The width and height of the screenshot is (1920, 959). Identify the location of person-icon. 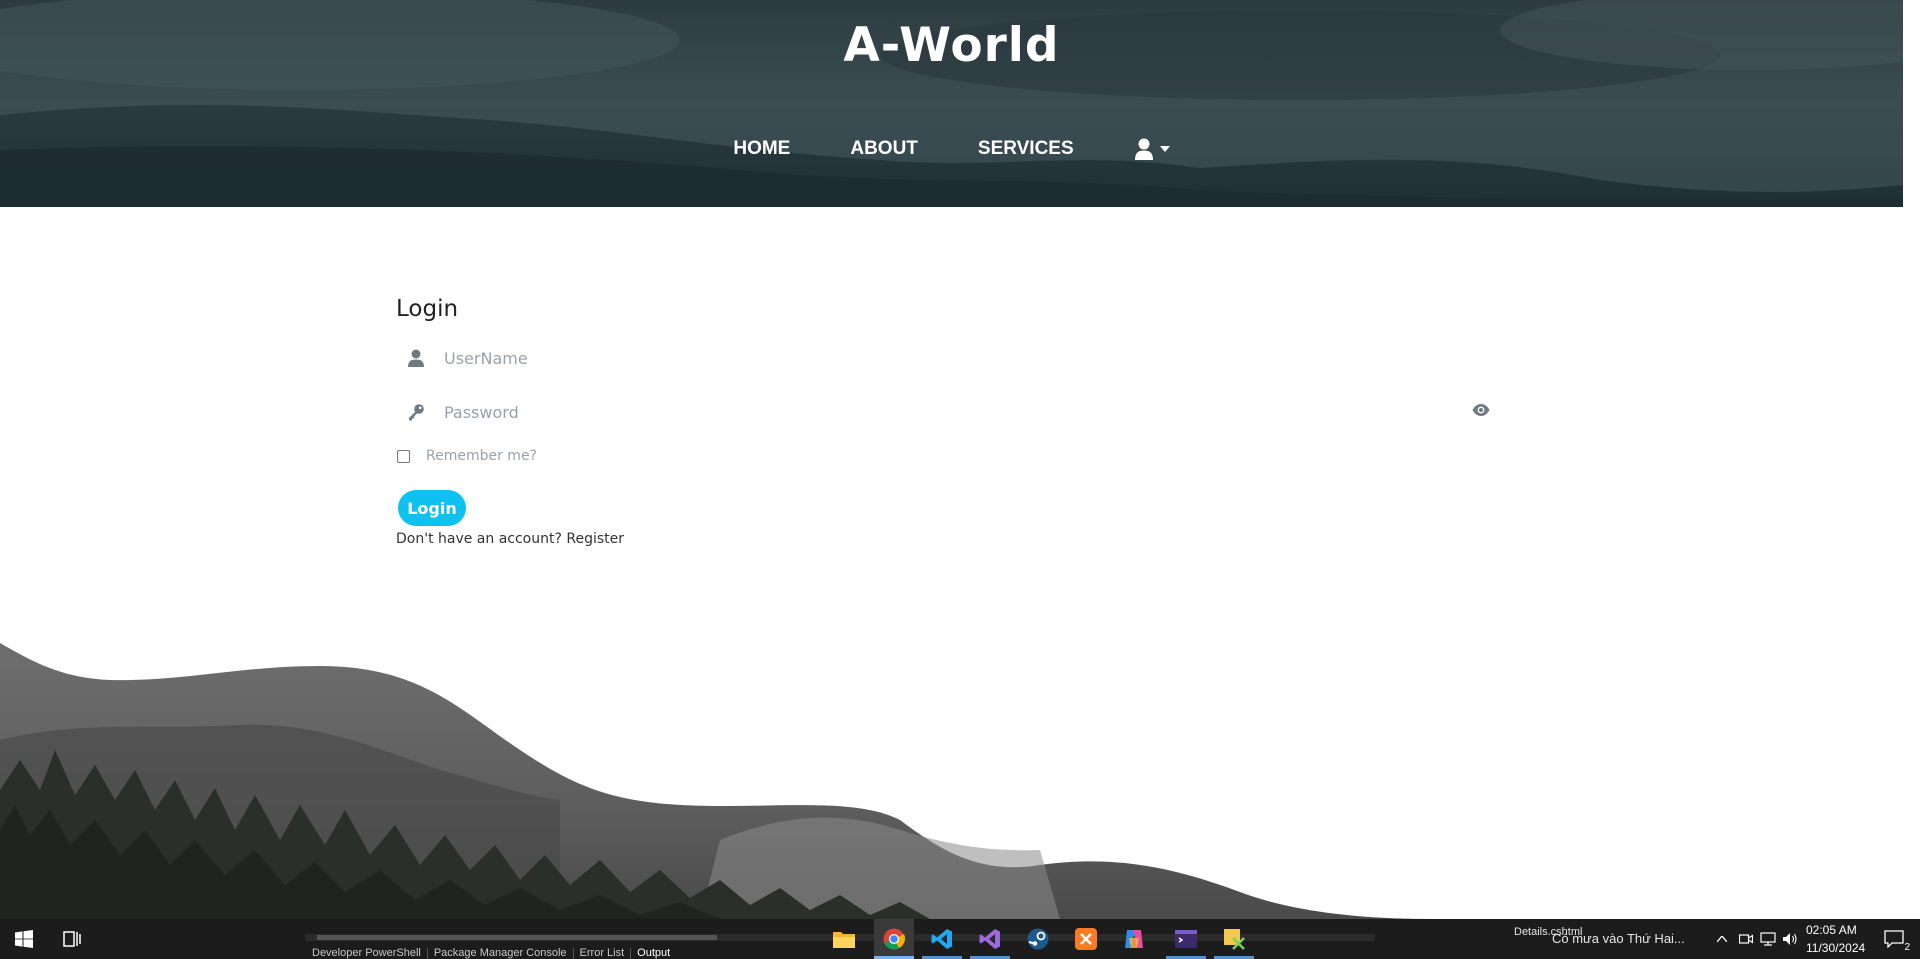
(416, 358).